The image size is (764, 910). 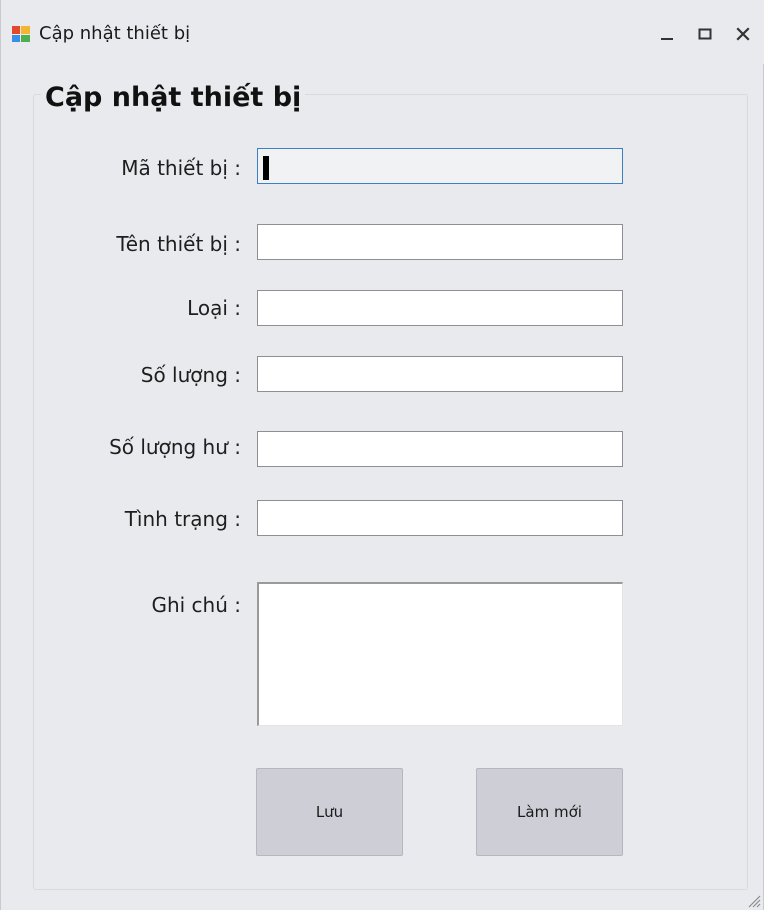 What do you see at coordinates (214, 308) in the screenshot?
I see `field-label-type: Loại :` at bounding box center [214, 308].